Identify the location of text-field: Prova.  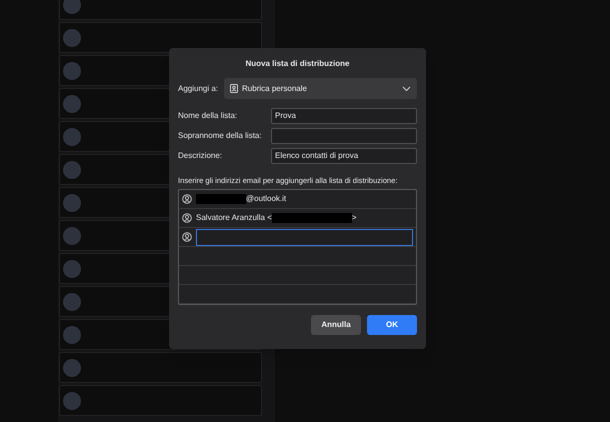
(344, 116).